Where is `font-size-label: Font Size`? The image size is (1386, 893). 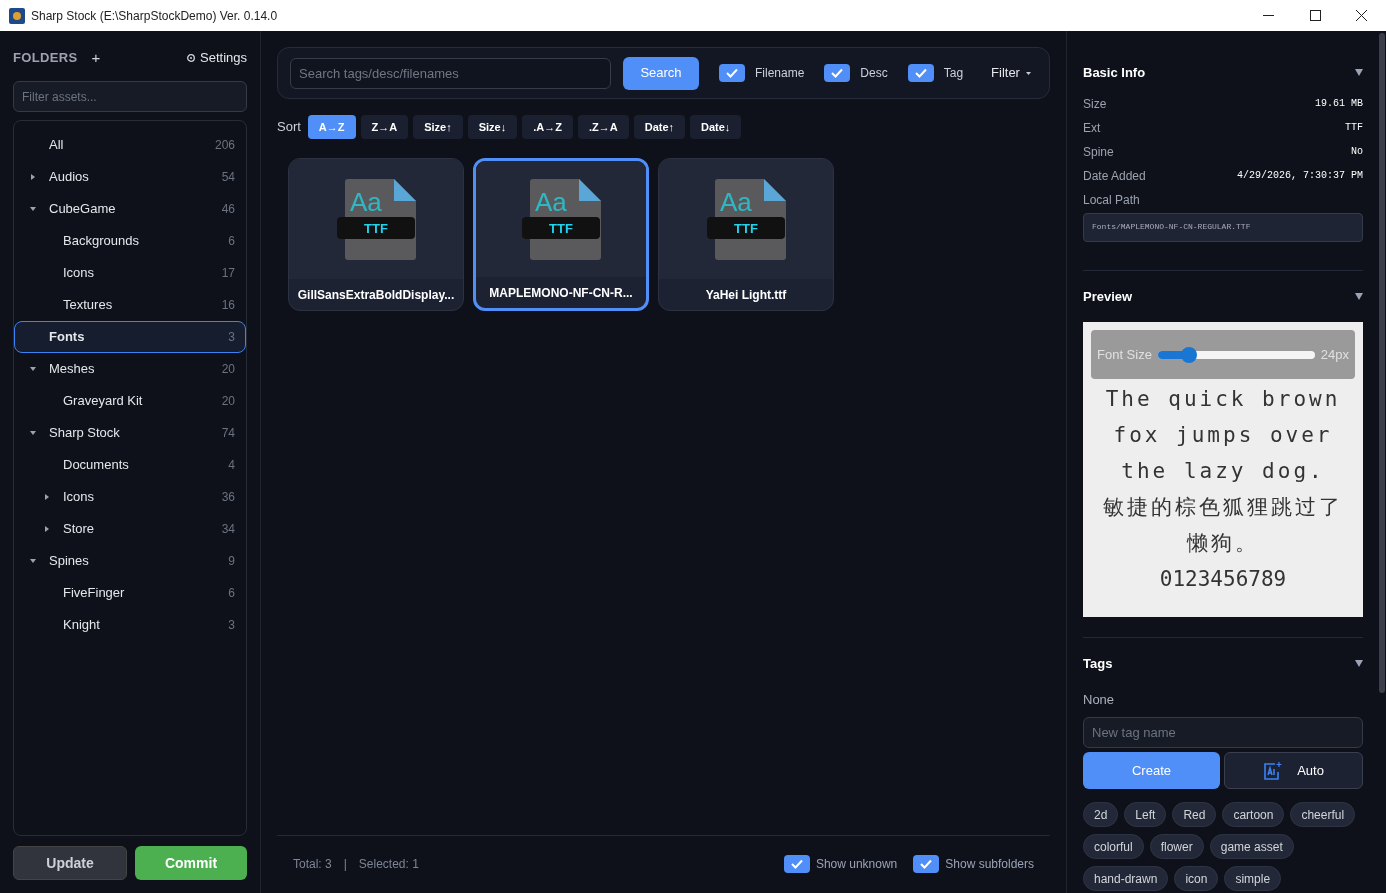
font-size-label: Font Size is located at coordinates (1124, 354).